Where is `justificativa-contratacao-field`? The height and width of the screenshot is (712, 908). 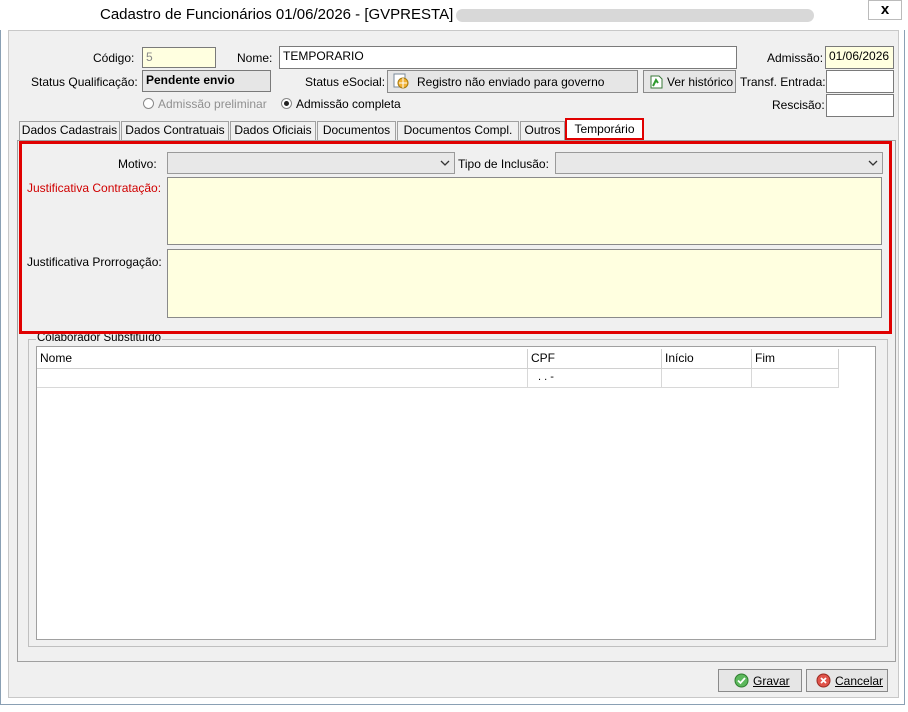 justificativa-contratacao-field is located at coordinates (524, 211).